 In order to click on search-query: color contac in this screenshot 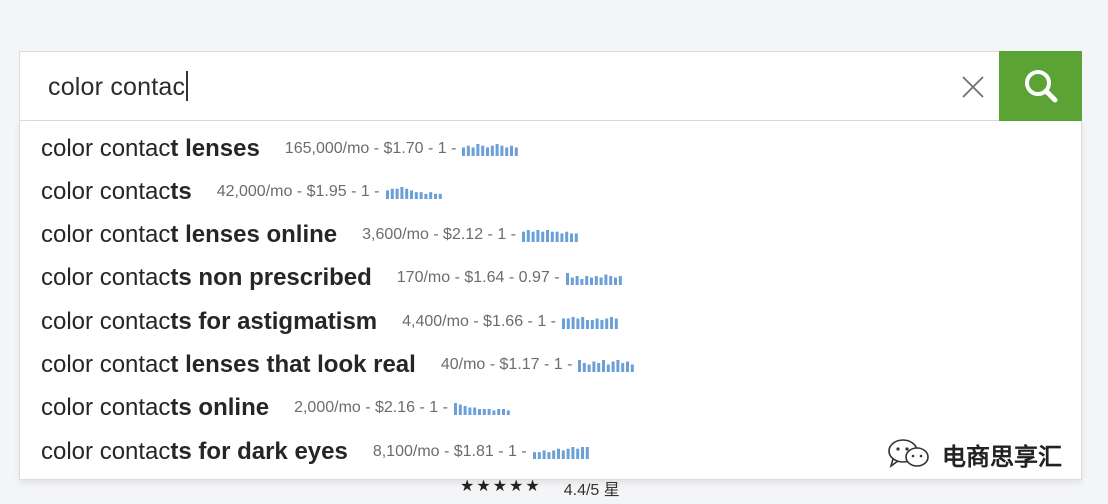, I will do `click(117, 87)`.